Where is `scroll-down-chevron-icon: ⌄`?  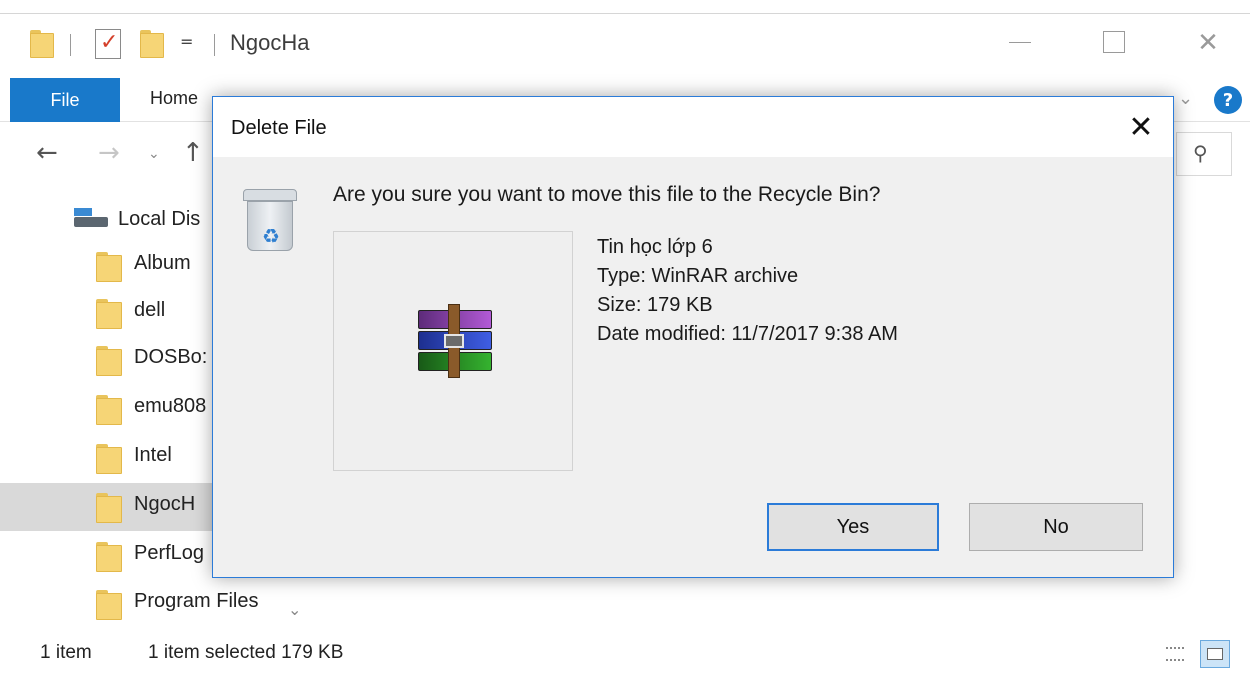
scroll-down-chevron-icon: ⌄ is located at coordinates (294, 609).